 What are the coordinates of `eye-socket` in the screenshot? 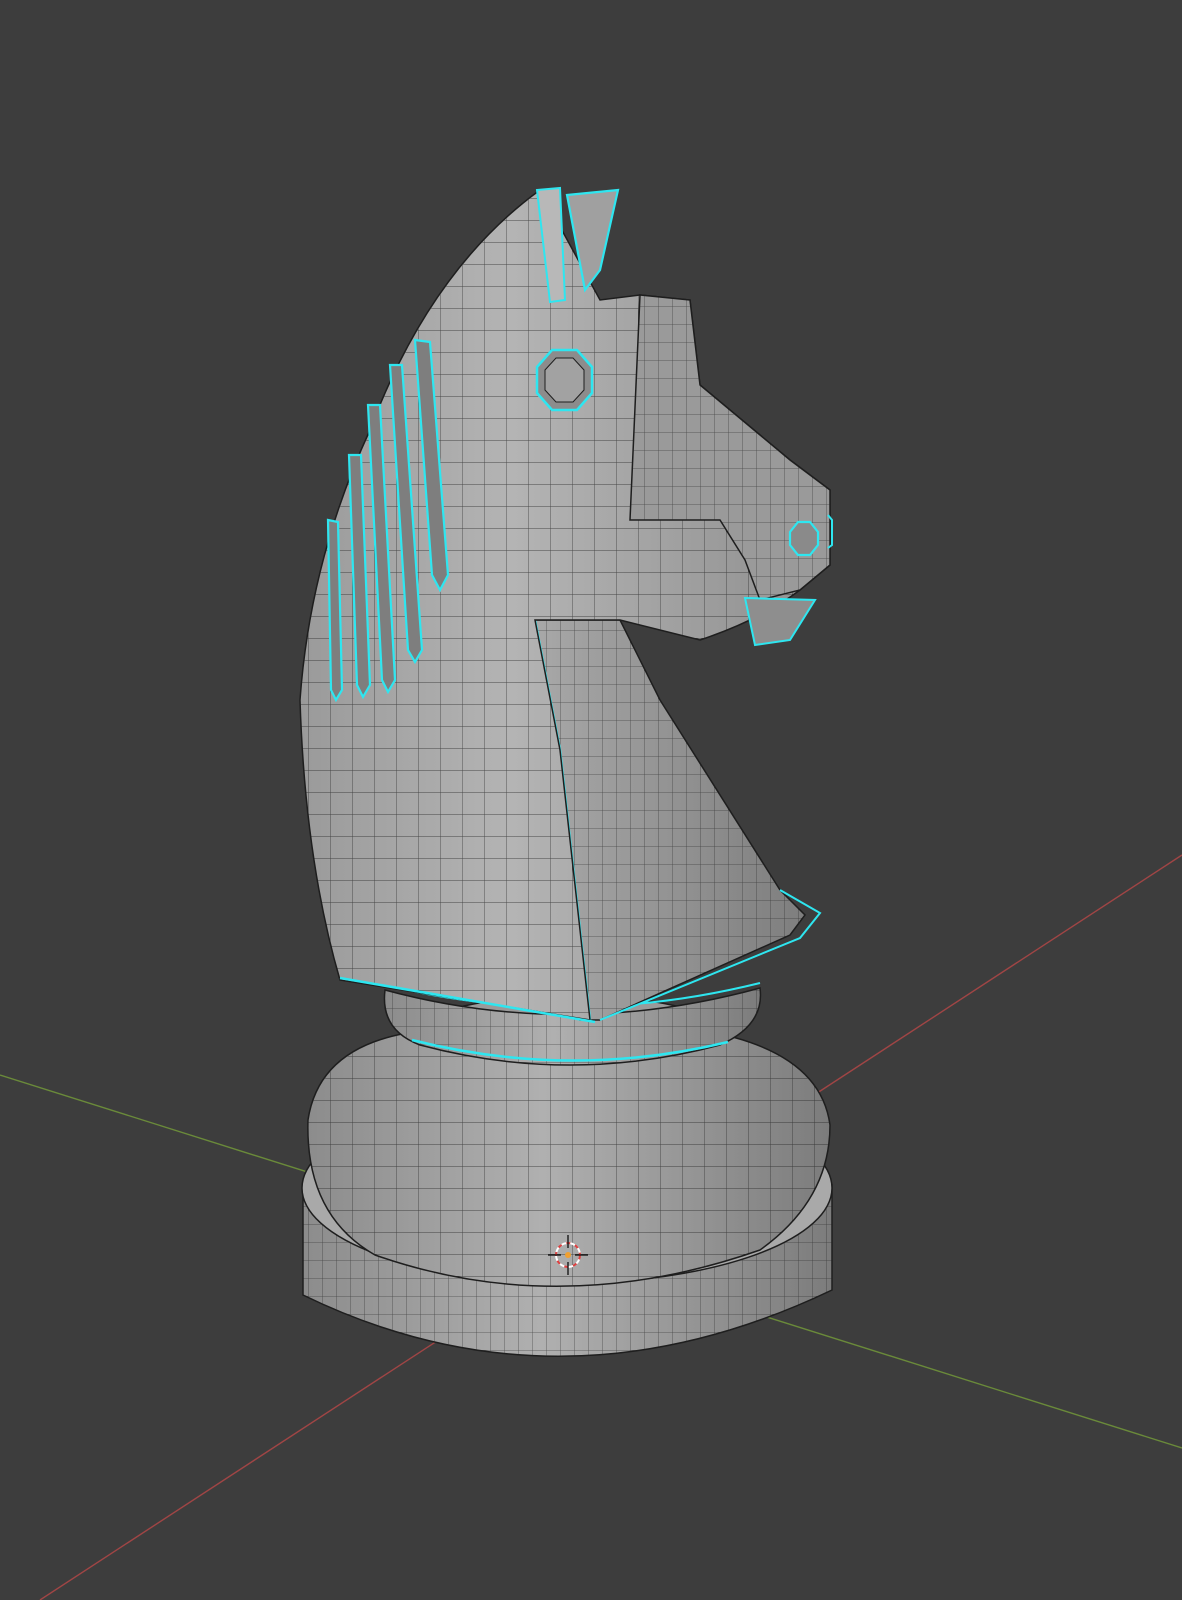 It's located at (564, 380).